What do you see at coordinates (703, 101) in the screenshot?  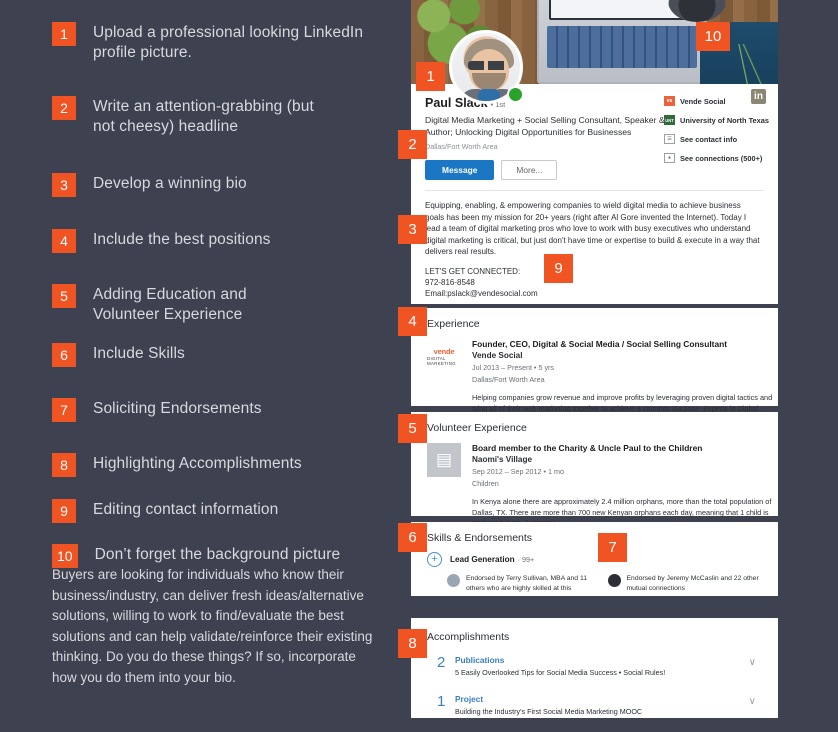 I see `side-info-label: Vende Social` at bounding box center [703, 101].